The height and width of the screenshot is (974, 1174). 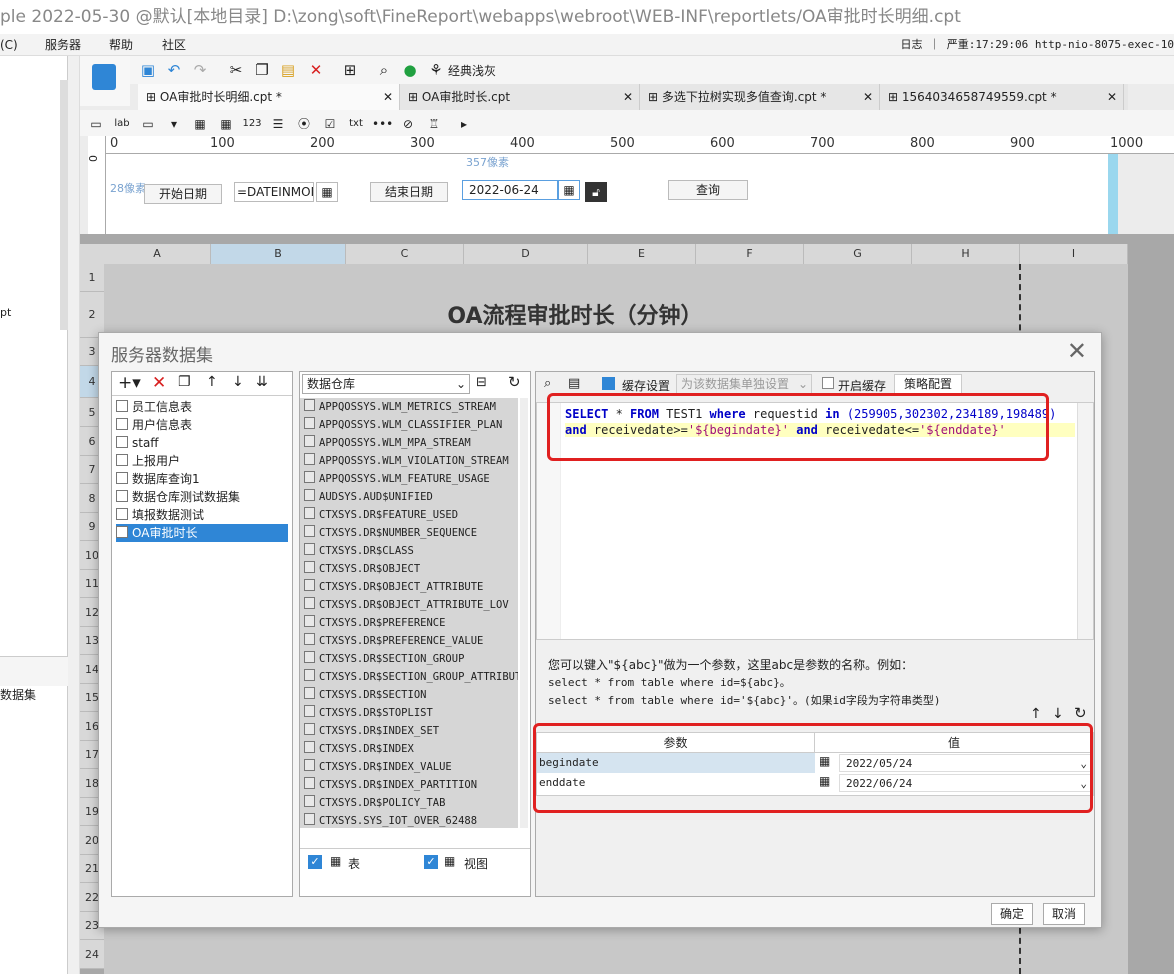 What do you see at coordinates (411, 497) in the screenshot?
I see `table-item: AUDSYS.AUD$UNIFIED` at bounding box center [411, 497].